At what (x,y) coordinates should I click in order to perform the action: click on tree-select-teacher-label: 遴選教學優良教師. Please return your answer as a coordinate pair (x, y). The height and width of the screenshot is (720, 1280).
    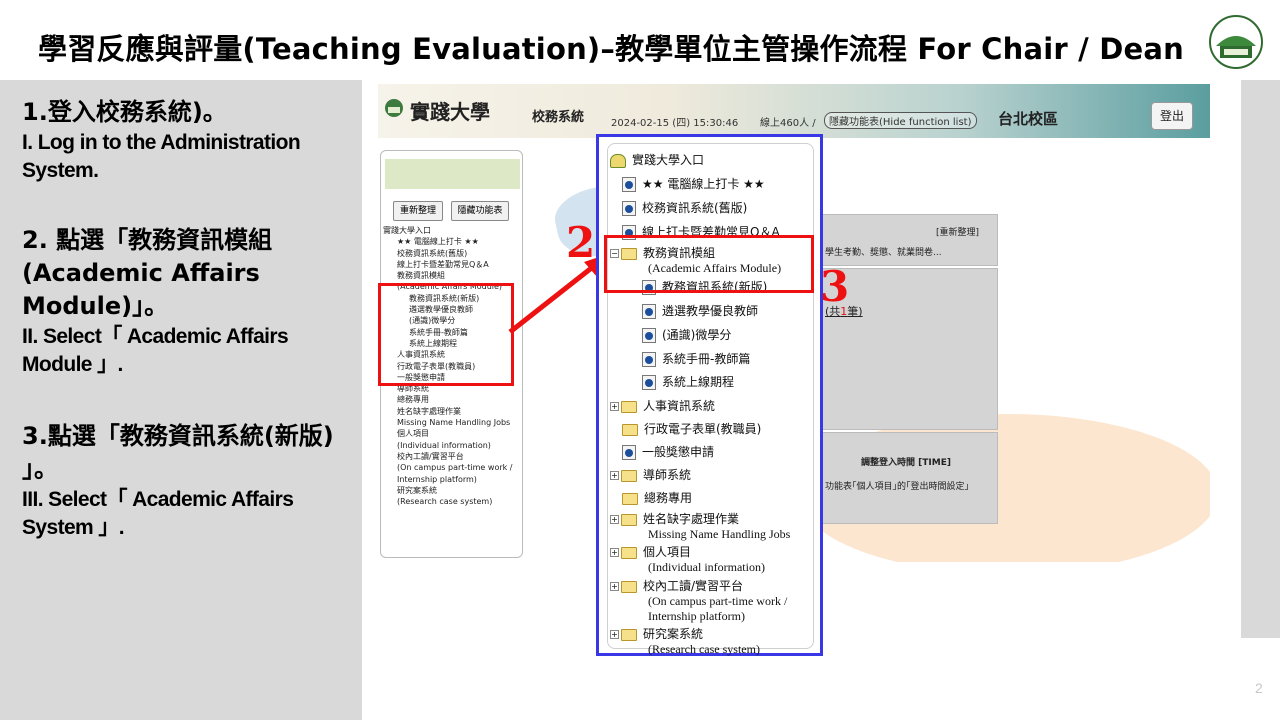
    Looking at the image, I should click on (710, 311).